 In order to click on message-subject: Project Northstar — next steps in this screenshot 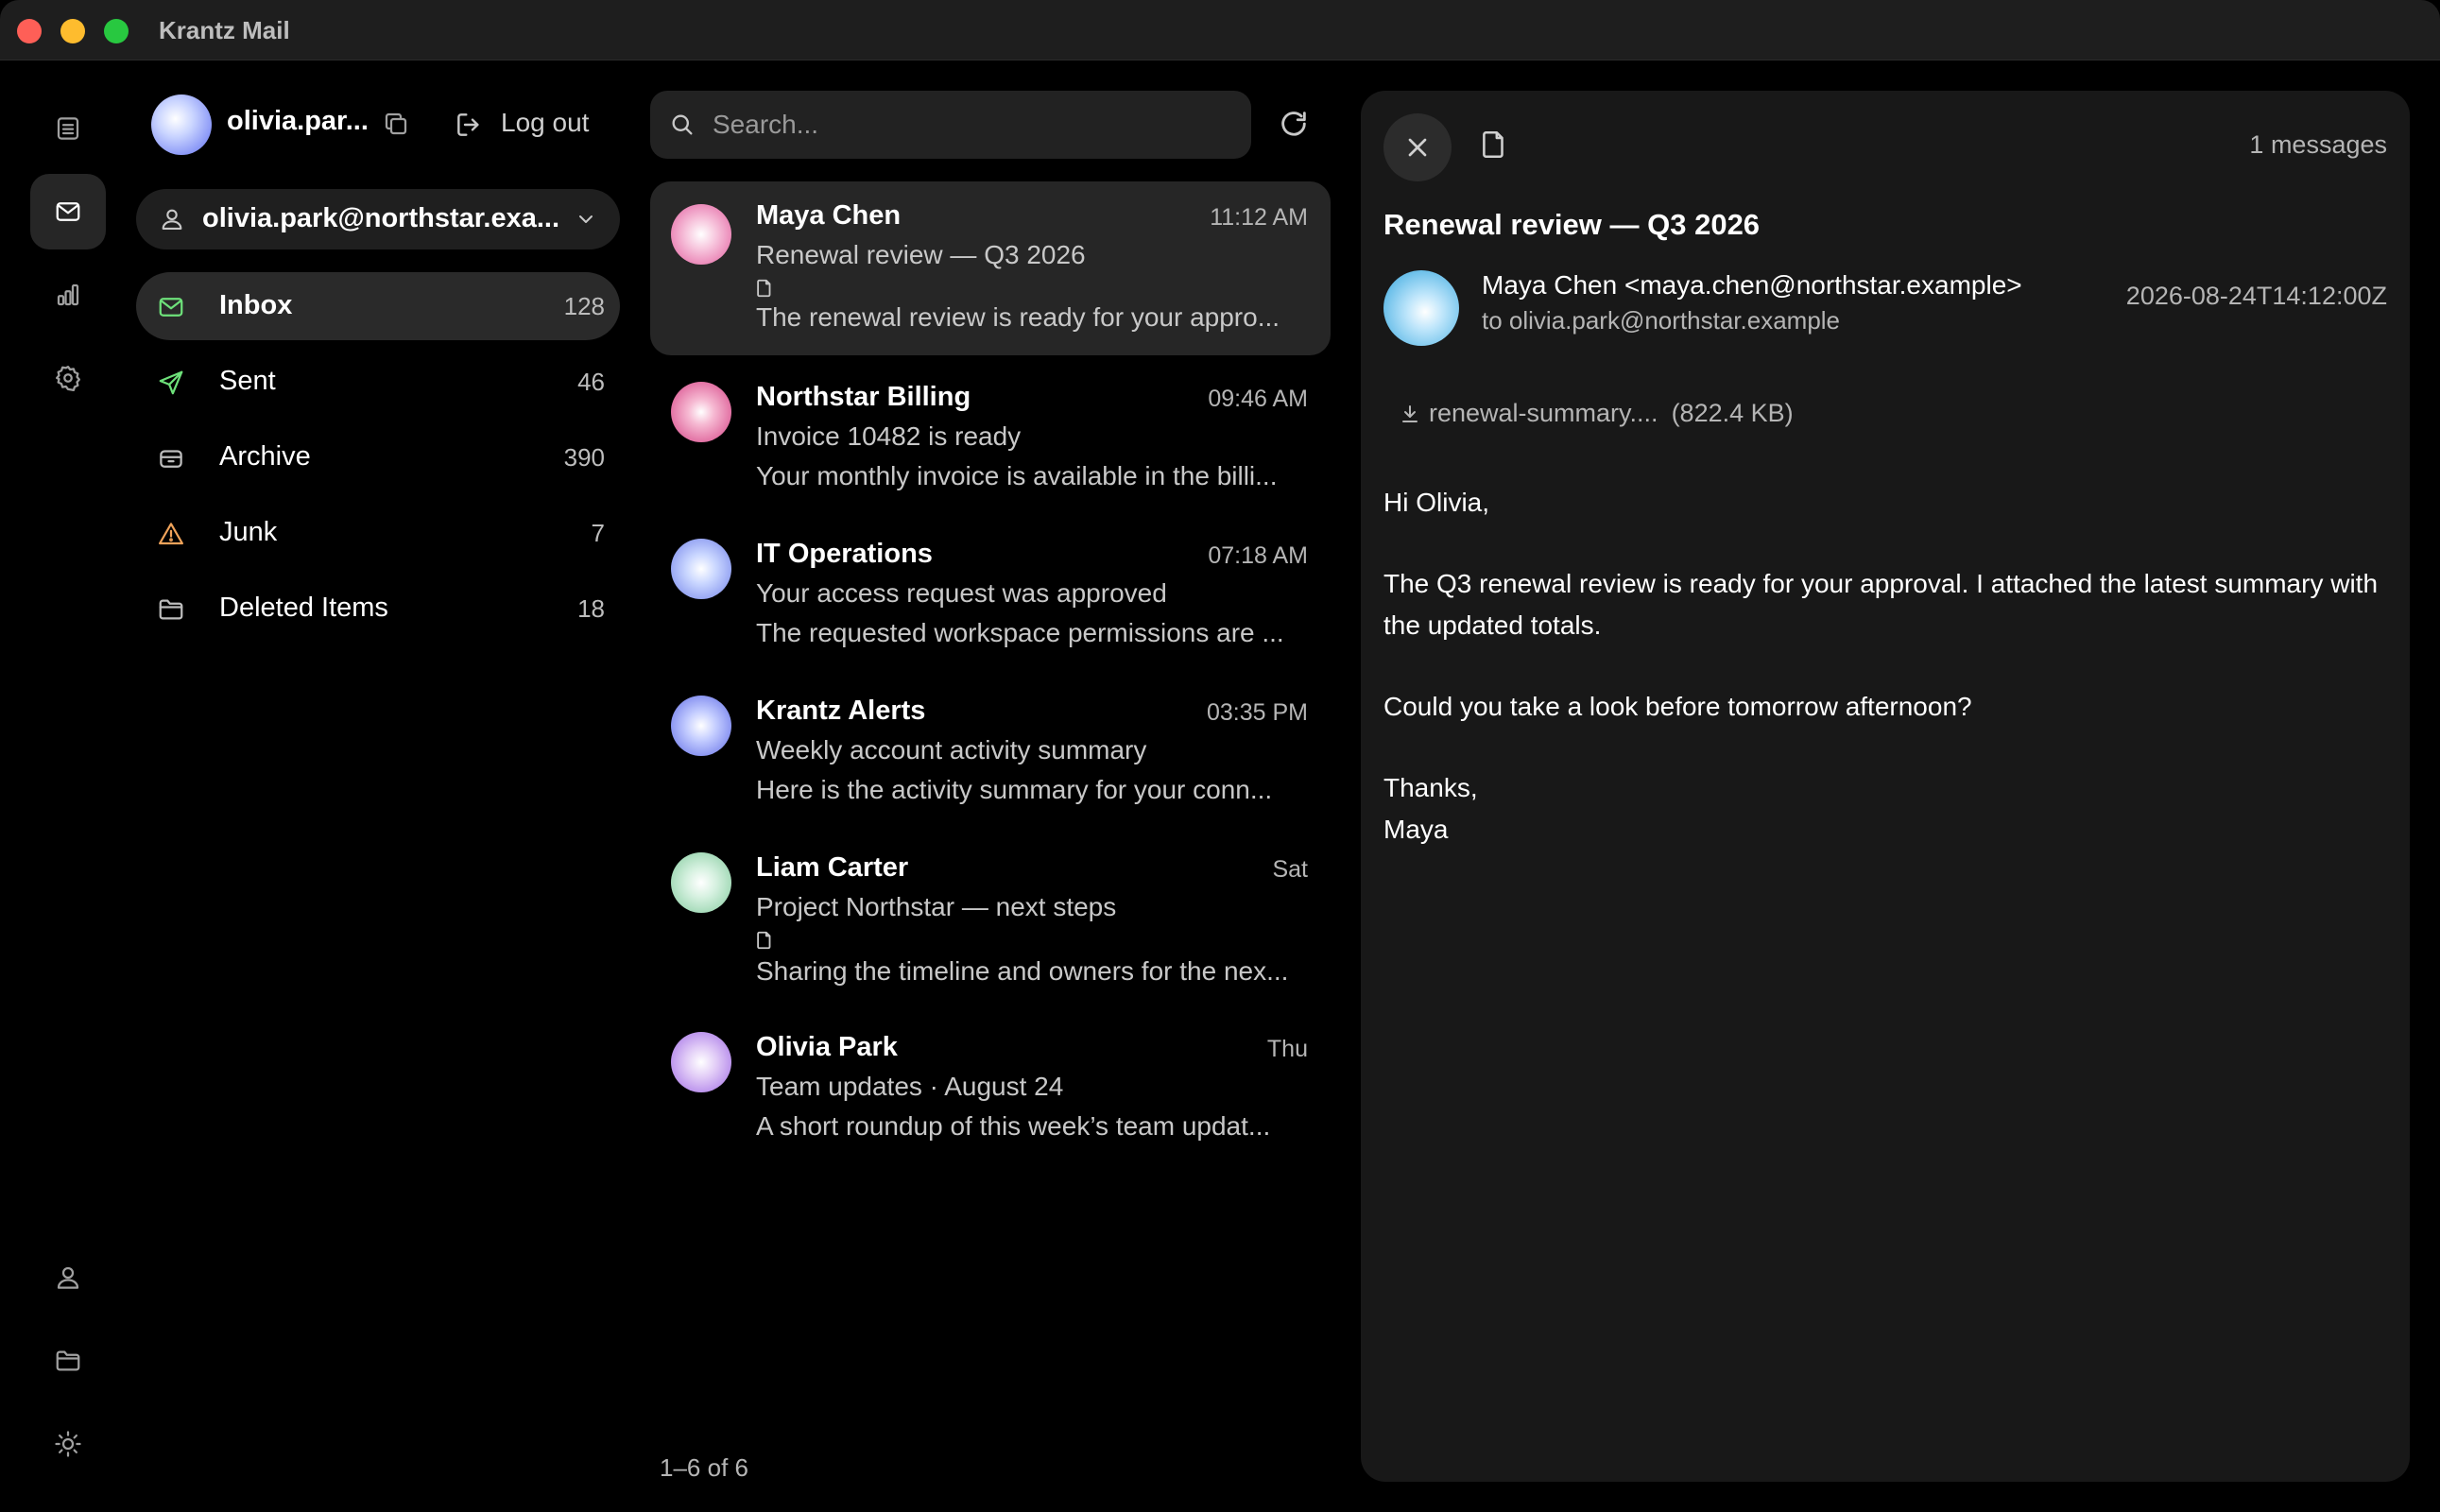, I will do `click(936, 906)`.